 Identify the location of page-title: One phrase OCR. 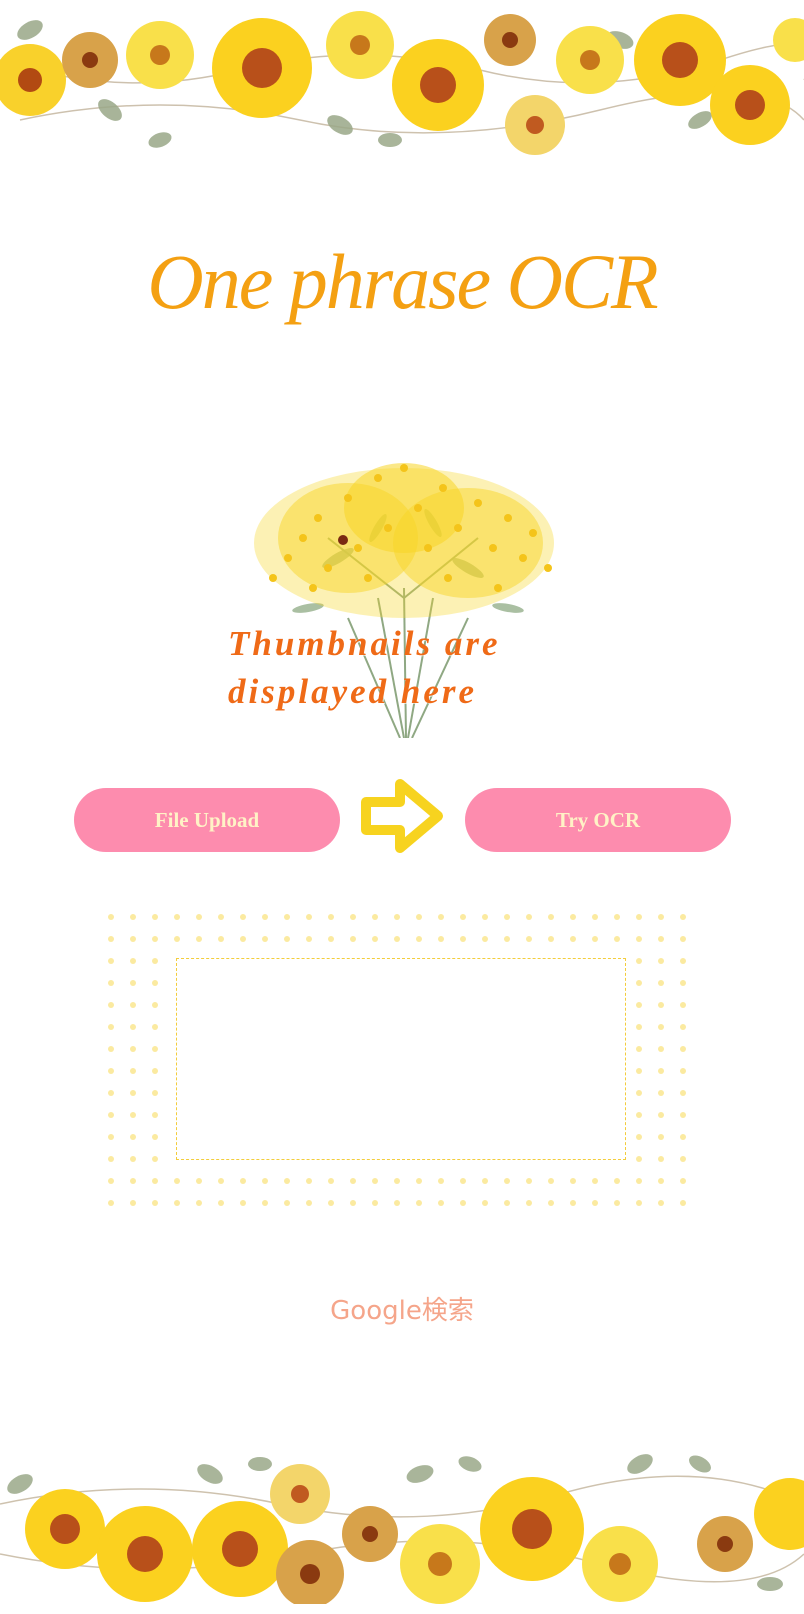
(402, 281).